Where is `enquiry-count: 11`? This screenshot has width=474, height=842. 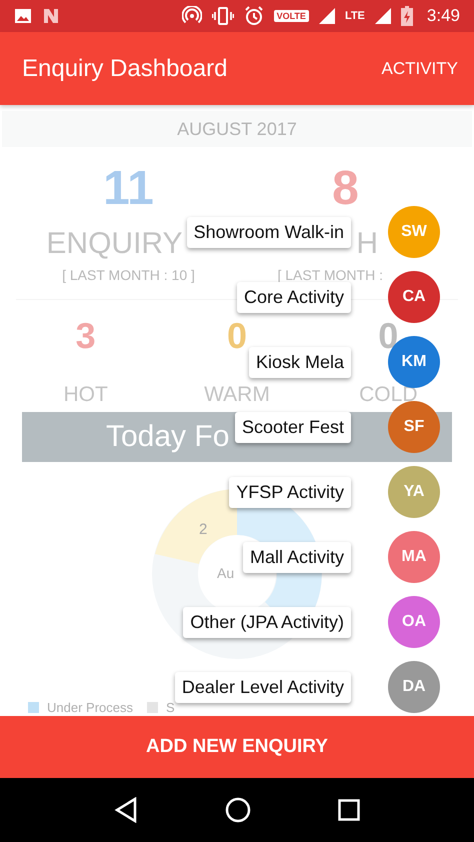
enquiry-count: 11 is located at coordinates (128, 189).